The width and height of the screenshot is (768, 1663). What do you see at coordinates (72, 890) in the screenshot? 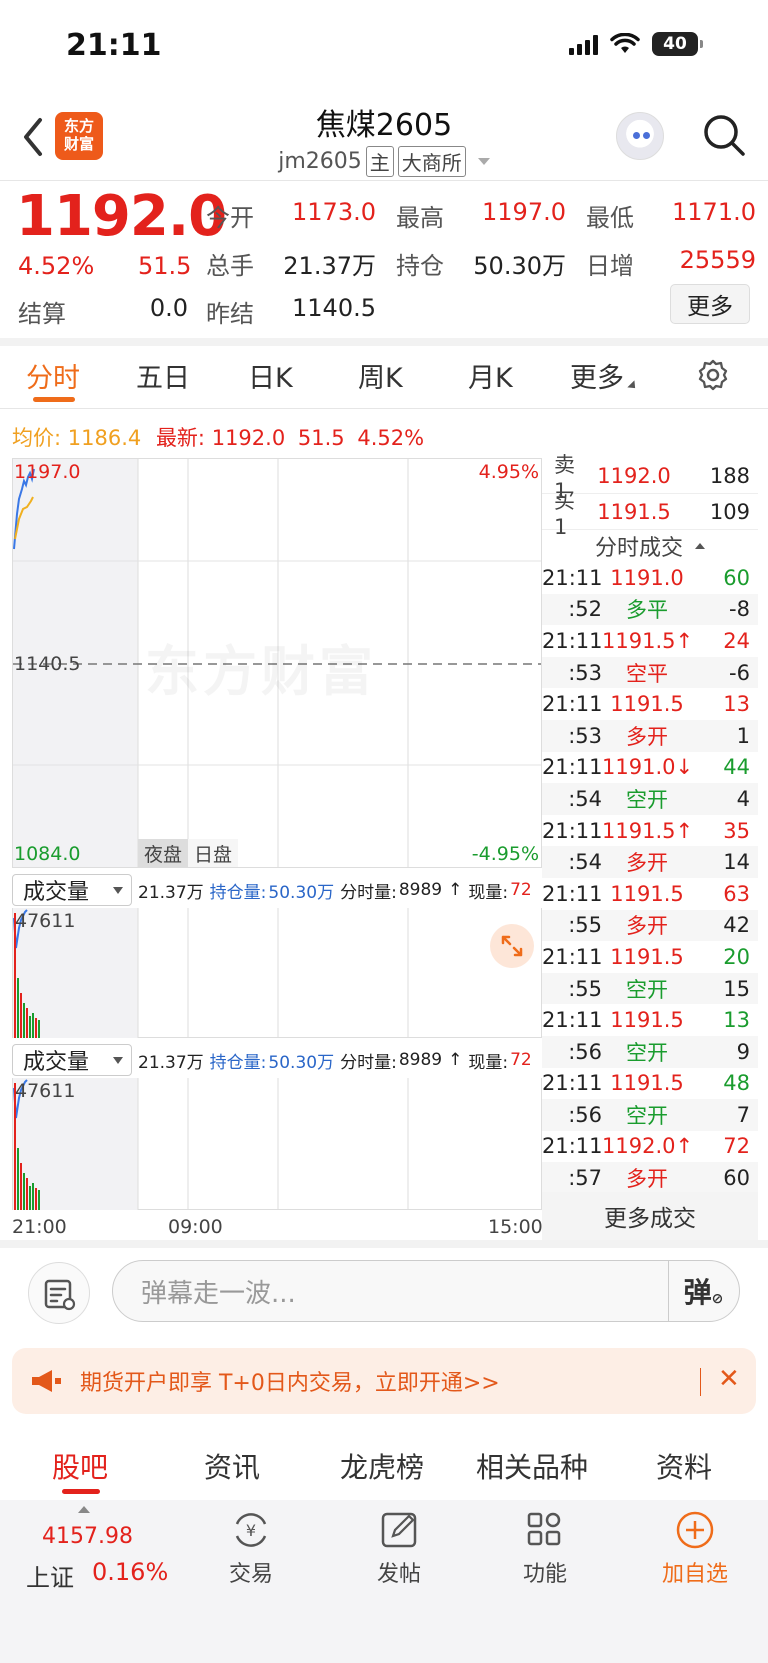
I see `indicator-select: 成交量` at bounding box center [72, 890].